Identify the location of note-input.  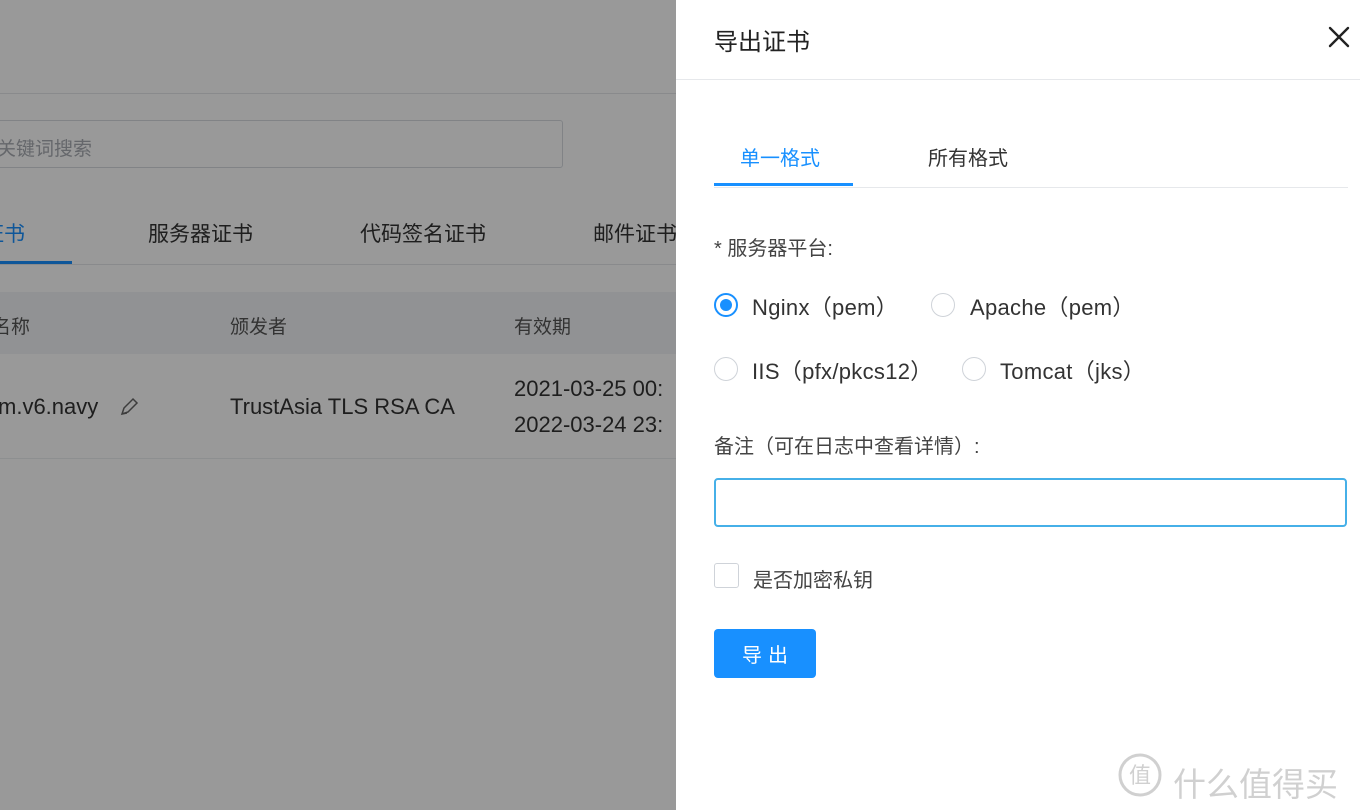
(1030, 502).